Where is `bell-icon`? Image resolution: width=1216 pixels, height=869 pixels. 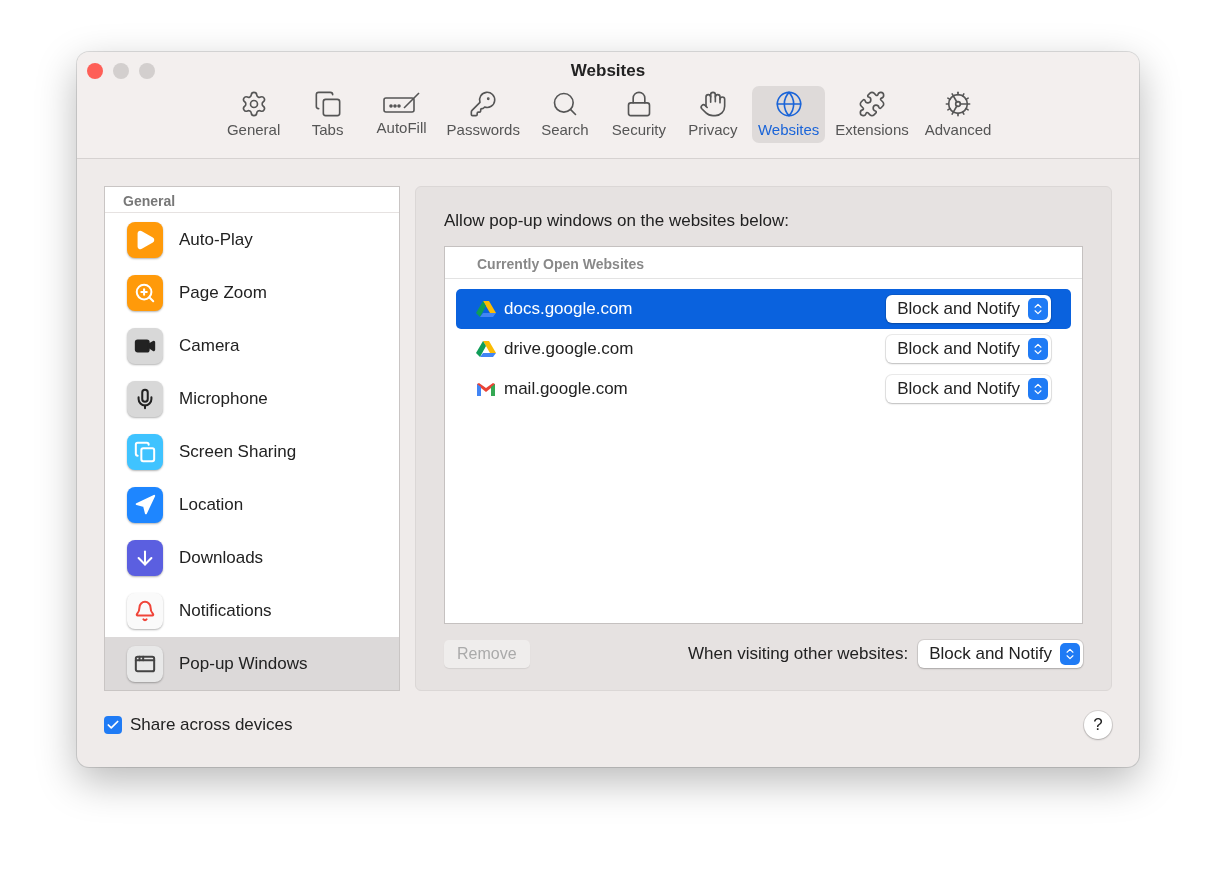 bell-icon is located at coordinates (145, 610).